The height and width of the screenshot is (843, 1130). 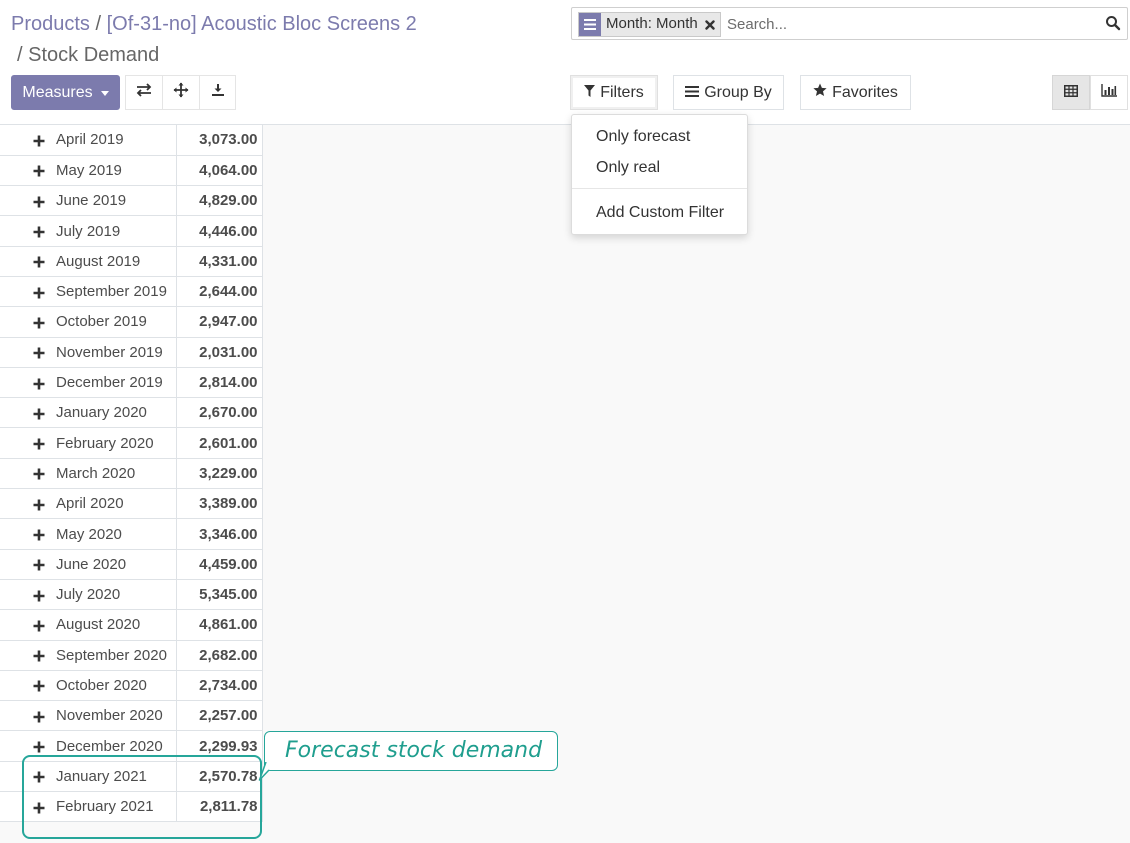 What do you see at coordinates (264, 775) in the screenshot?
I see `callout-tail-icon` at bounding box center [264, 775].